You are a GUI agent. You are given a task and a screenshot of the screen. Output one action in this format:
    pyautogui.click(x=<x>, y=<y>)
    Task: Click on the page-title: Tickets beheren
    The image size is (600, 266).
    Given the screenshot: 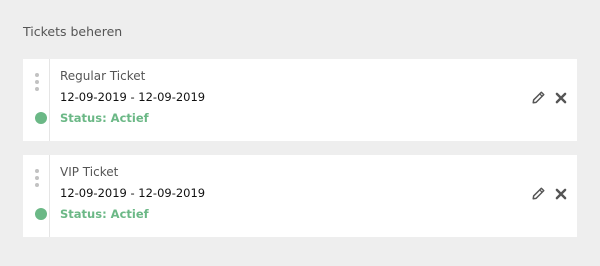 What is the action you would take?
    pyautogui.click(x=73, y=31)
    